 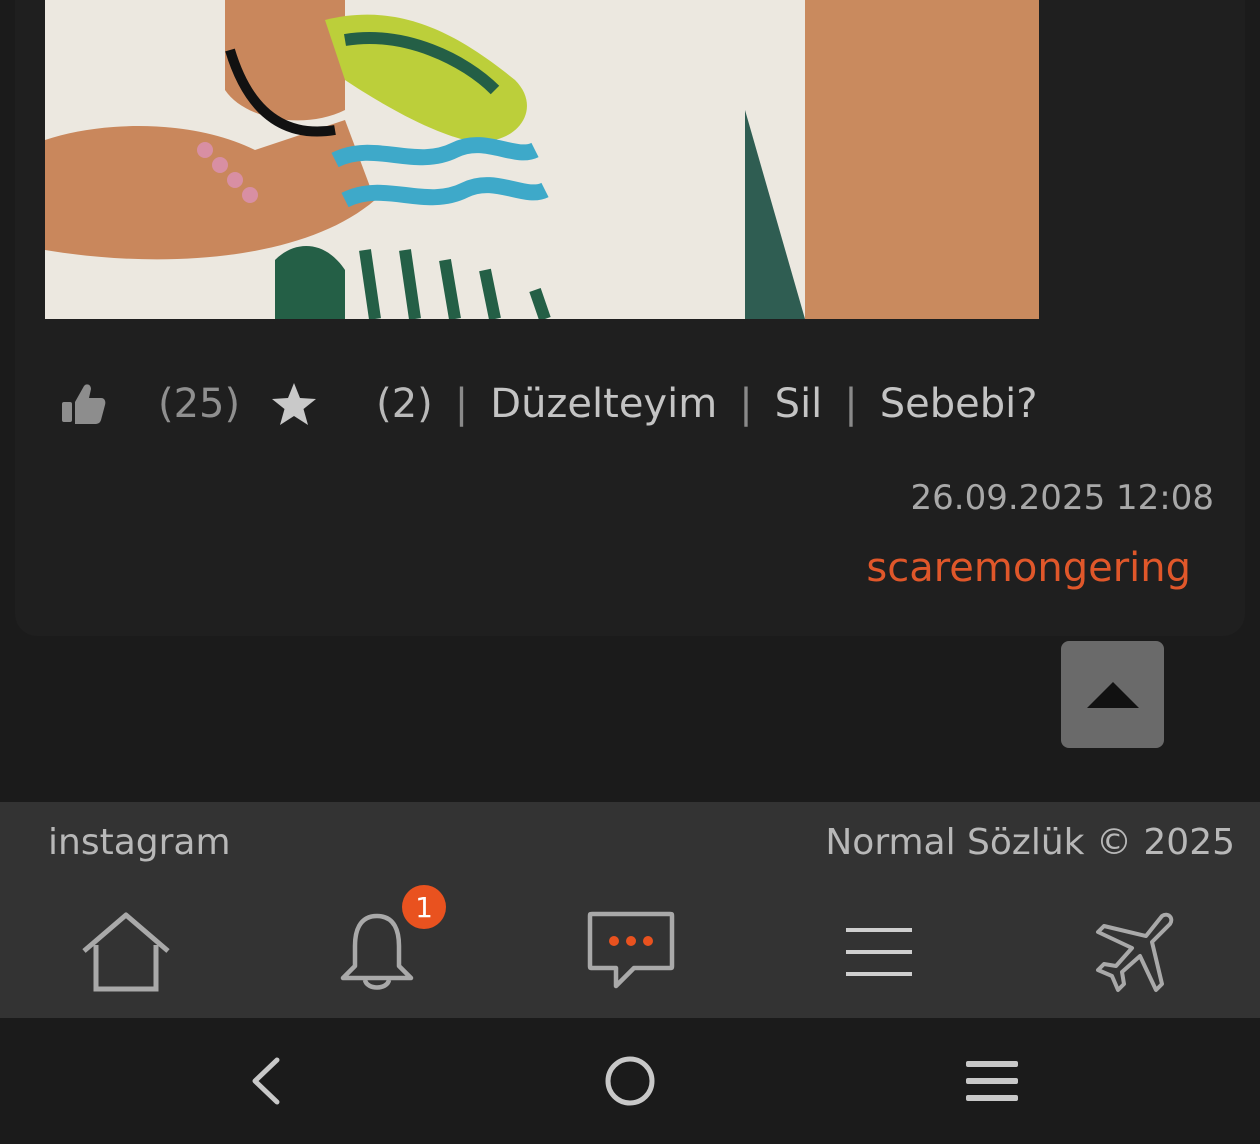 I want to click on message-icon, so click(x=631, y=950).